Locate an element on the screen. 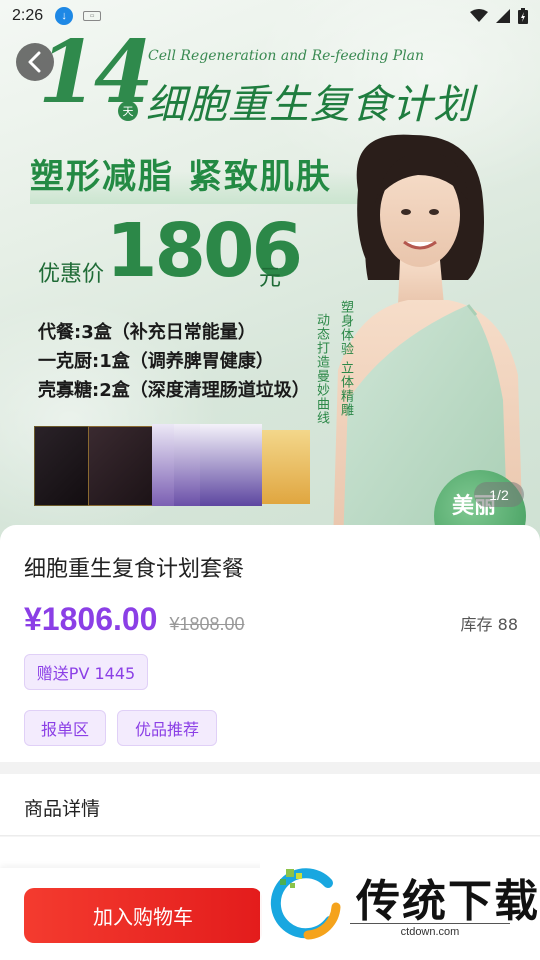 Image resolution: width=540 pixels, height=960 pixels. banner-page-indicator: 1/2 is located at coordinates (499, 494).